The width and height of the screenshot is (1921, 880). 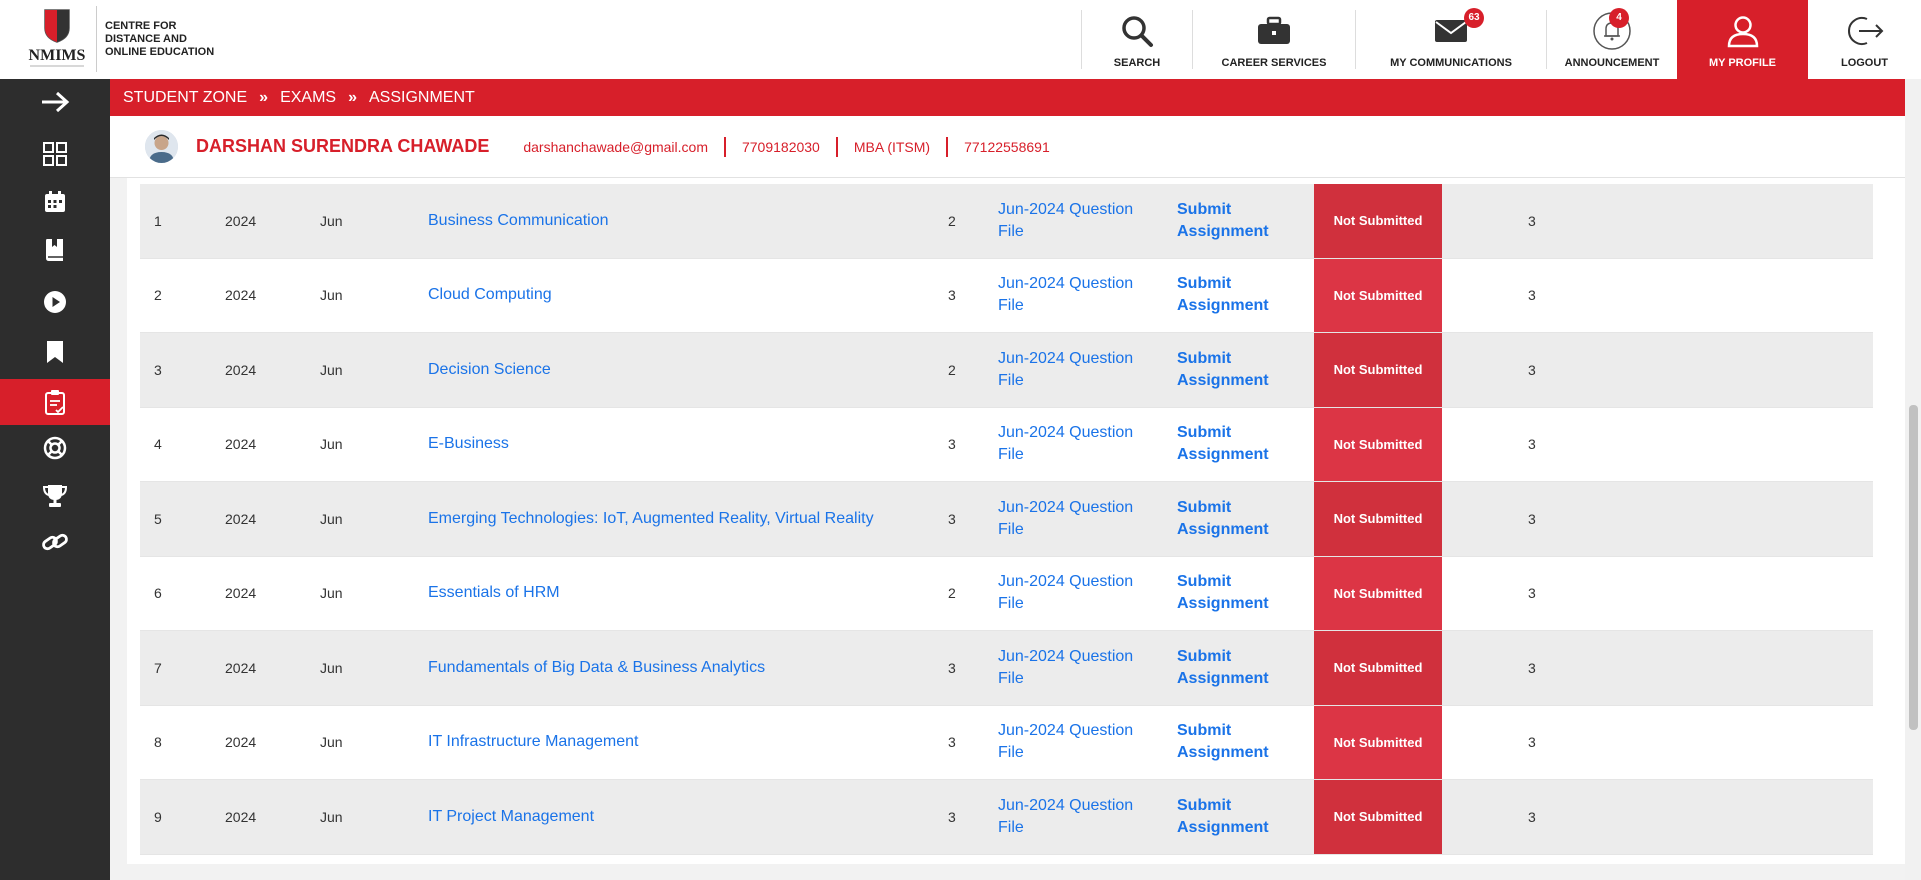 I want to click on row-number: 8, so click(x=158, y=742).